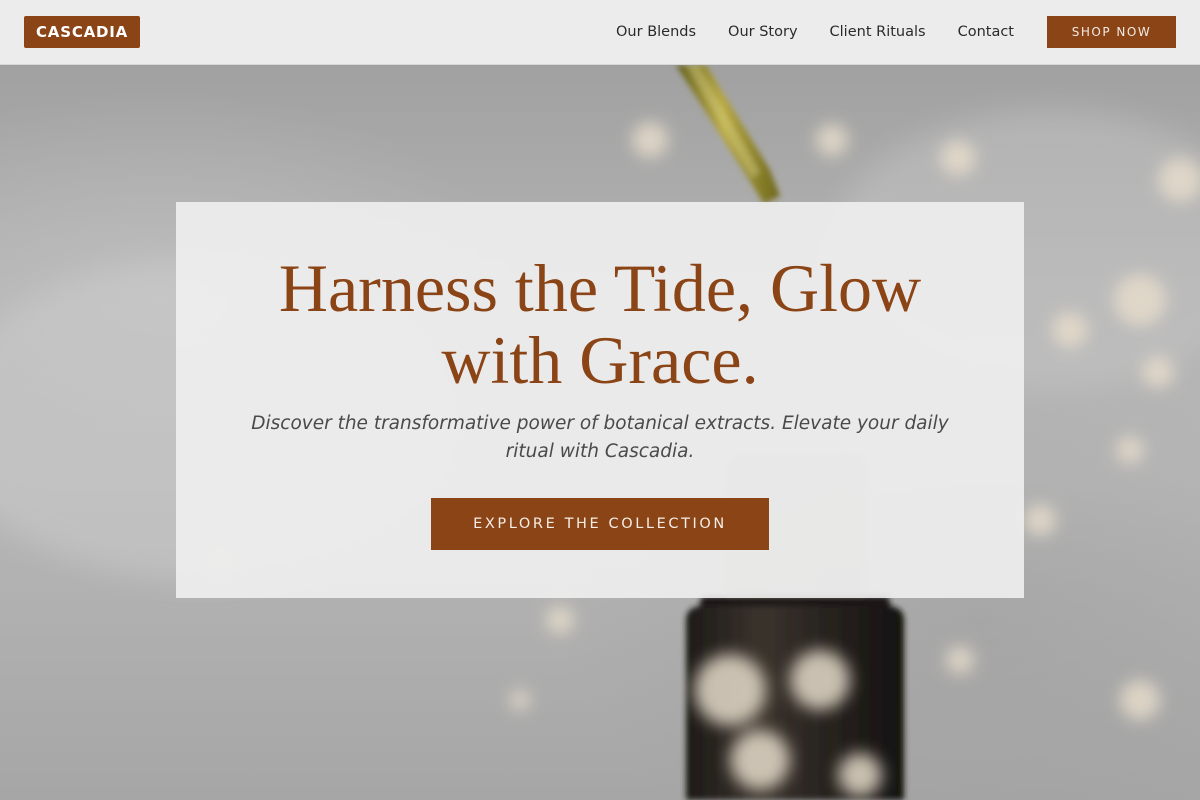 The image size is (1200, 800). Describe the element at coordinates (600, 324) in the screenshot. I see `hero-title: Harness the Tide, Glow with Grace.` at that location.